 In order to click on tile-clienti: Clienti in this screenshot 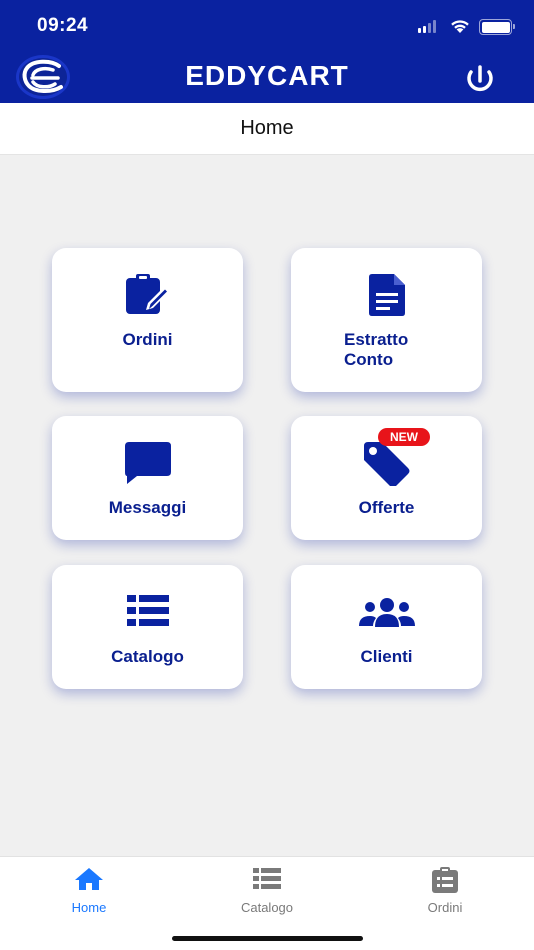, I will do `click(386, 627)`.